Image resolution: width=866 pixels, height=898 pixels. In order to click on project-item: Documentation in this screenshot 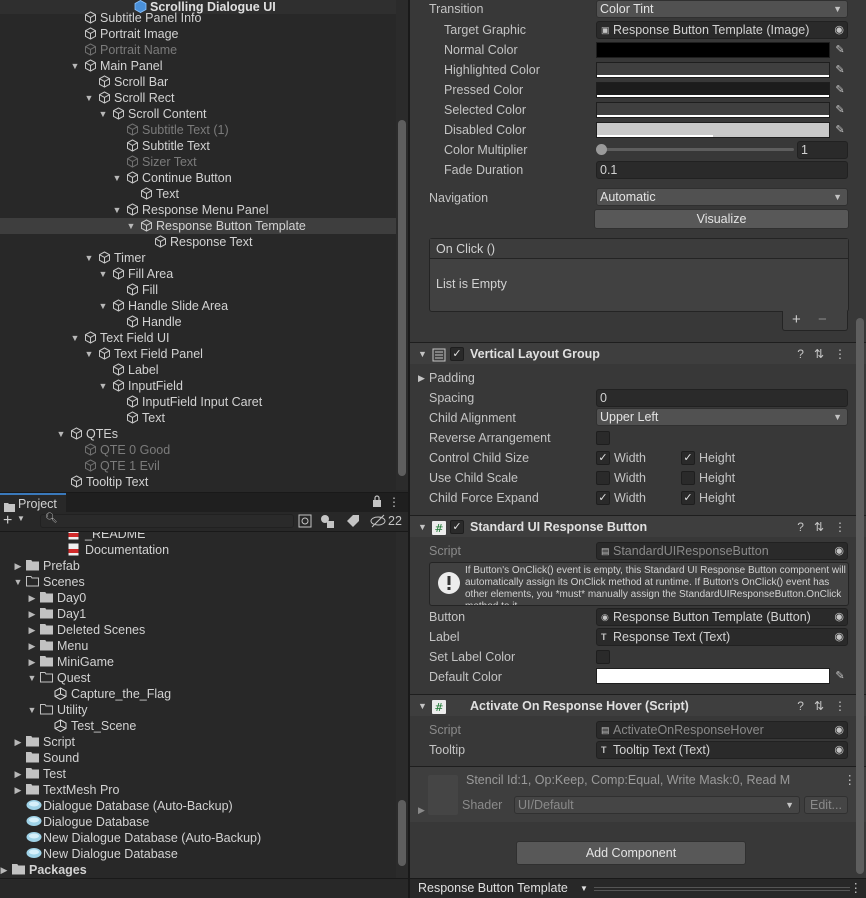, I will do `click(198, 550)`.